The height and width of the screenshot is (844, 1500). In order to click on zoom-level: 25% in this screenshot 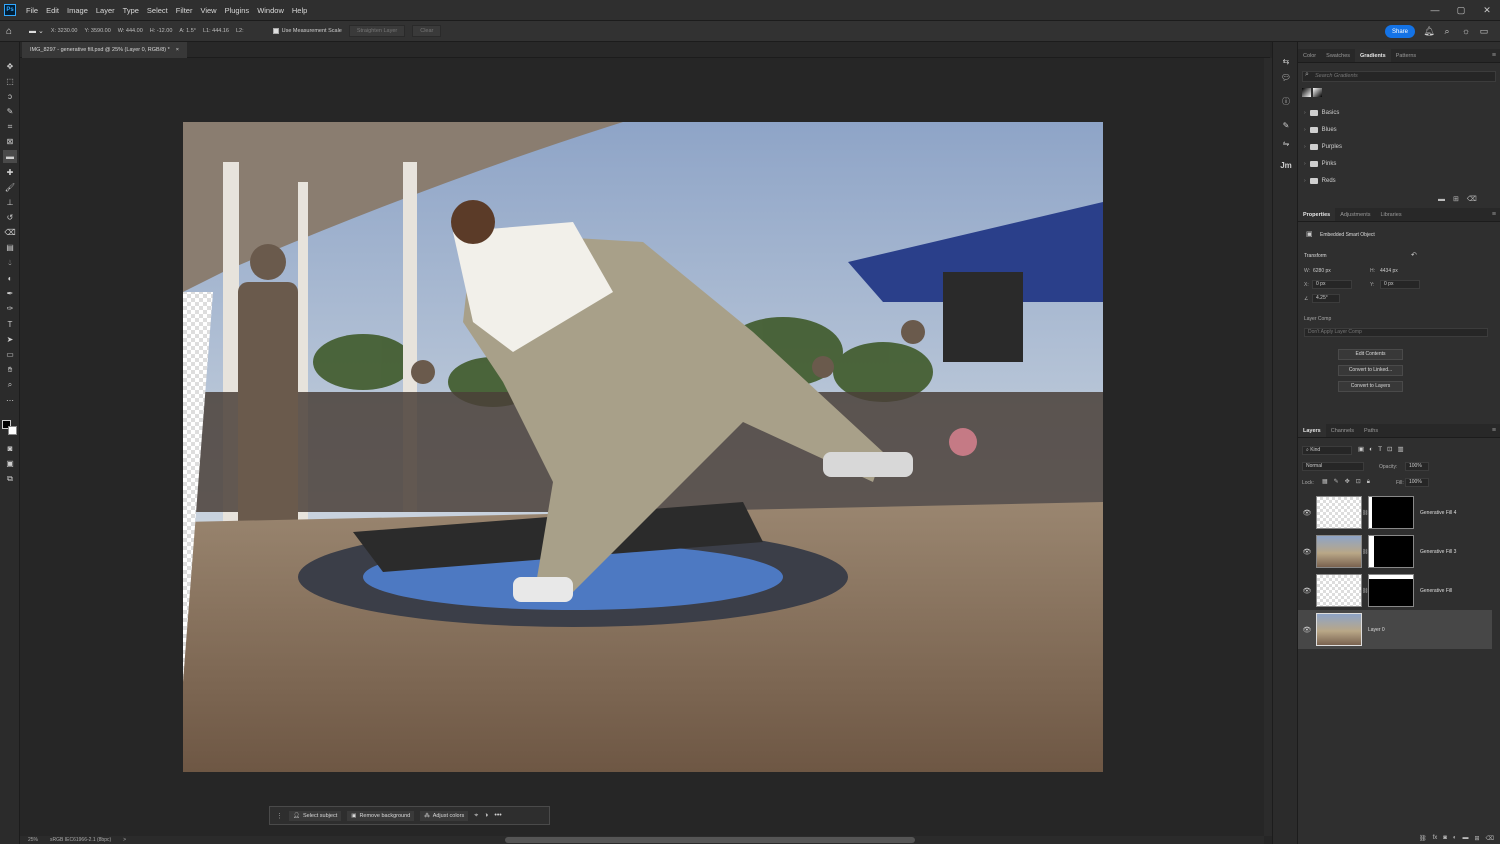, I will do `click(33, 840)`.